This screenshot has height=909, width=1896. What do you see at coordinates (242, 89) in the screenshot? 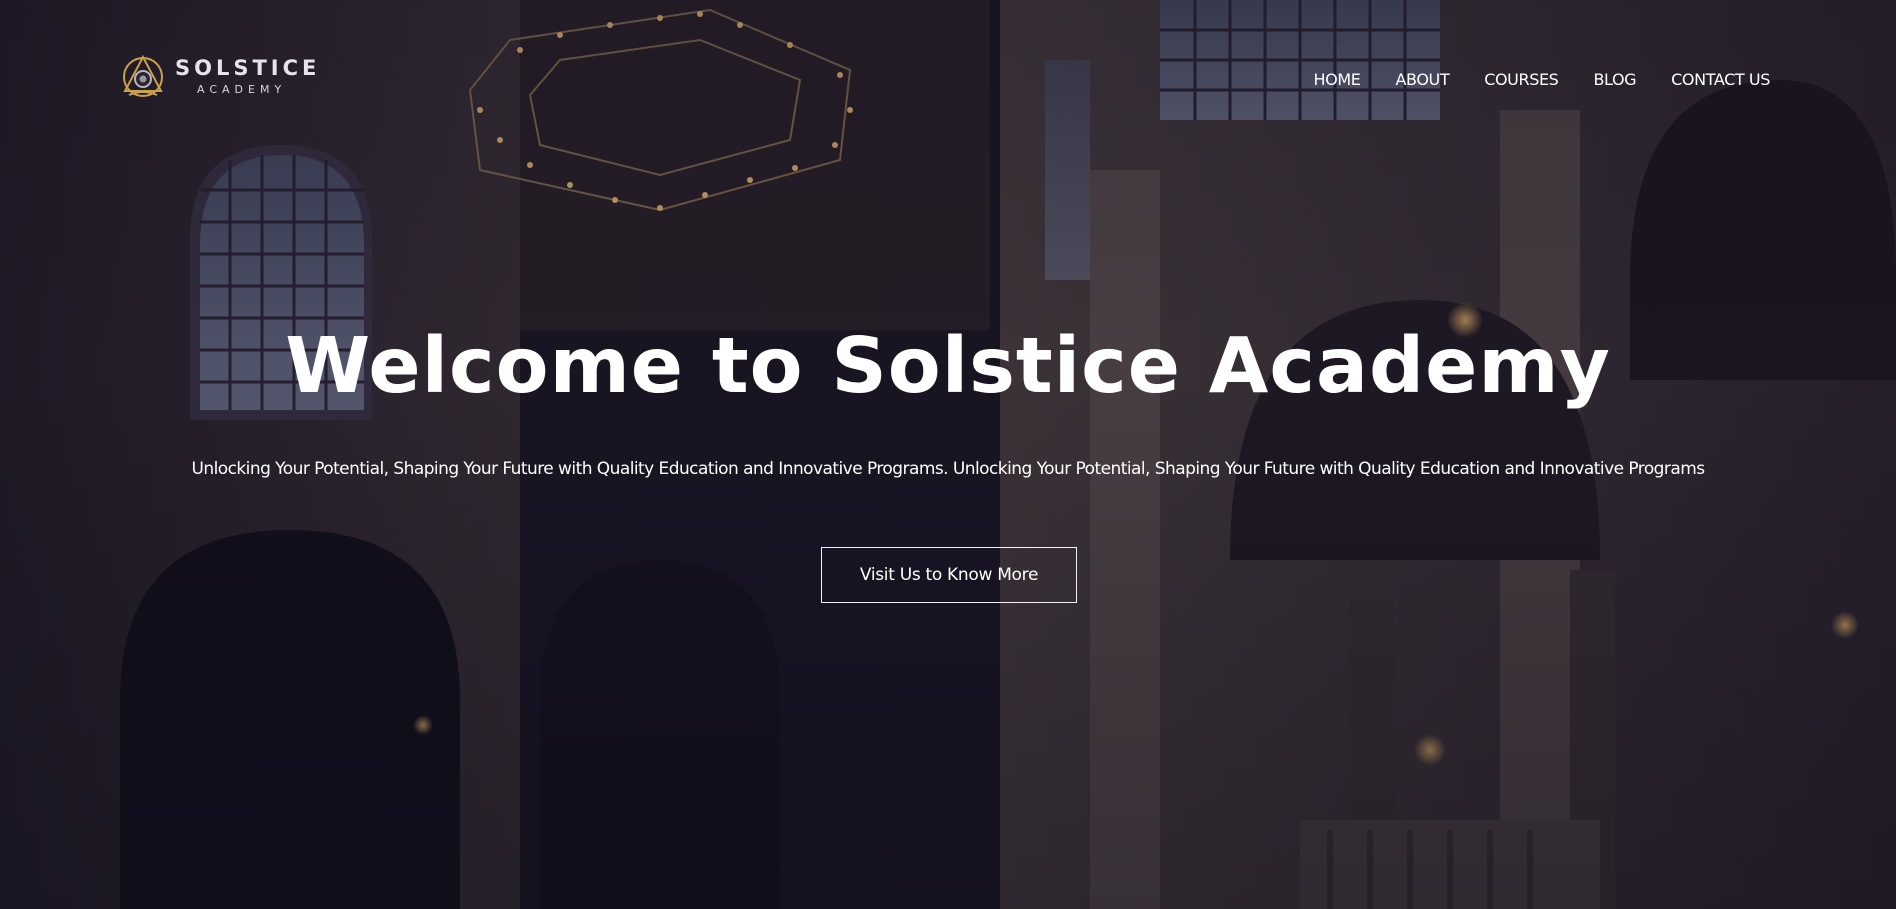
I see `brand-subname: ACADEMY` at bounding box center [242, 89].